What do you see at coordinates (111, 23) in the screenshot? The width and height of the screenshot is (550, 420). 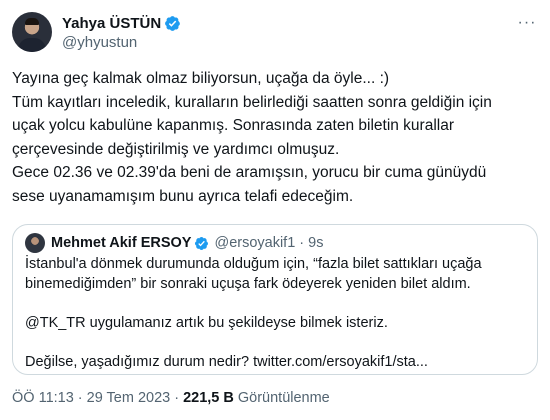 I see `author-display-name: Yahya ÜSTÜN` at bounding box center [111, 23].